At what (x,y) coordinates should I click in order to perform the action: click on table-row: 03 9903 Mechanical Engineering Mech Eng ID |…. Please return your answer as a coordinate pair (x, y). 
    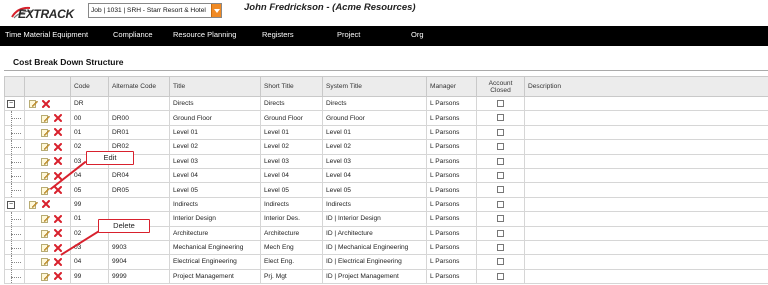
    Looking at the image, I should click on (386, 247).